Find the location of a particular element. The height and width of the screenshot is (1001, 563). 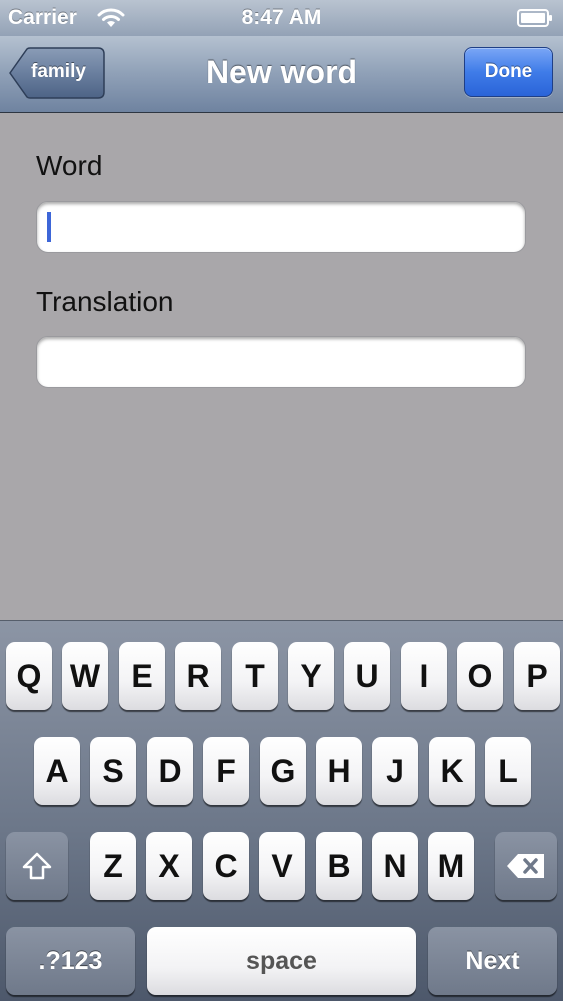

shift-key is located at coordinates (37, 866).